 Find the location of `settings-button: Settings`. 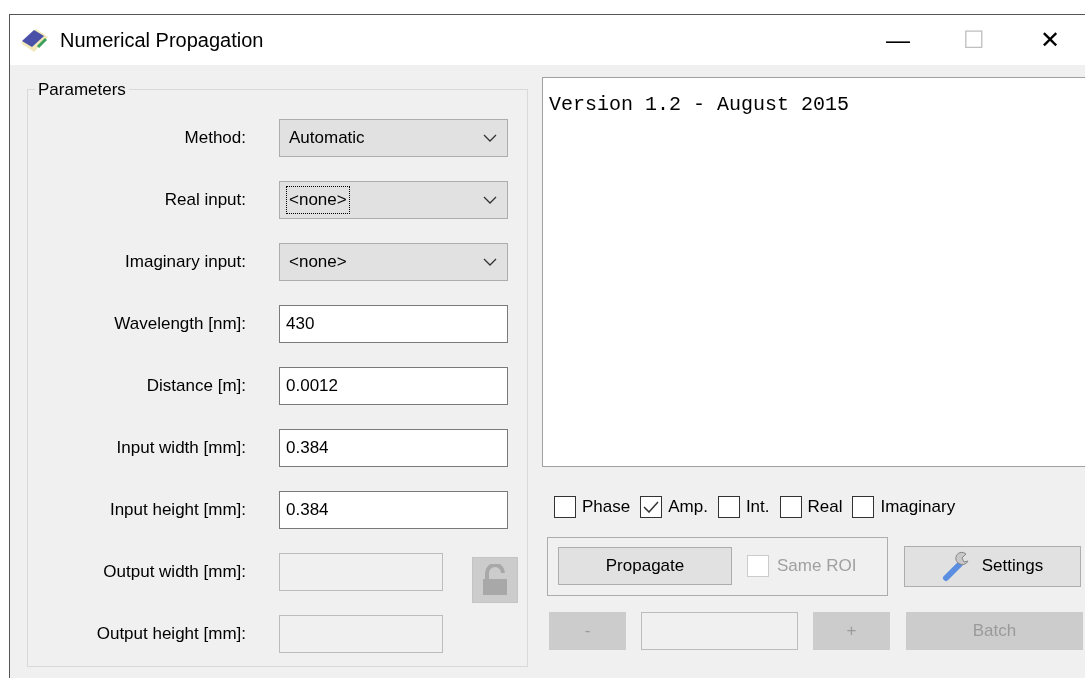

settings-button: Settings is located at coordinates (992, 566).